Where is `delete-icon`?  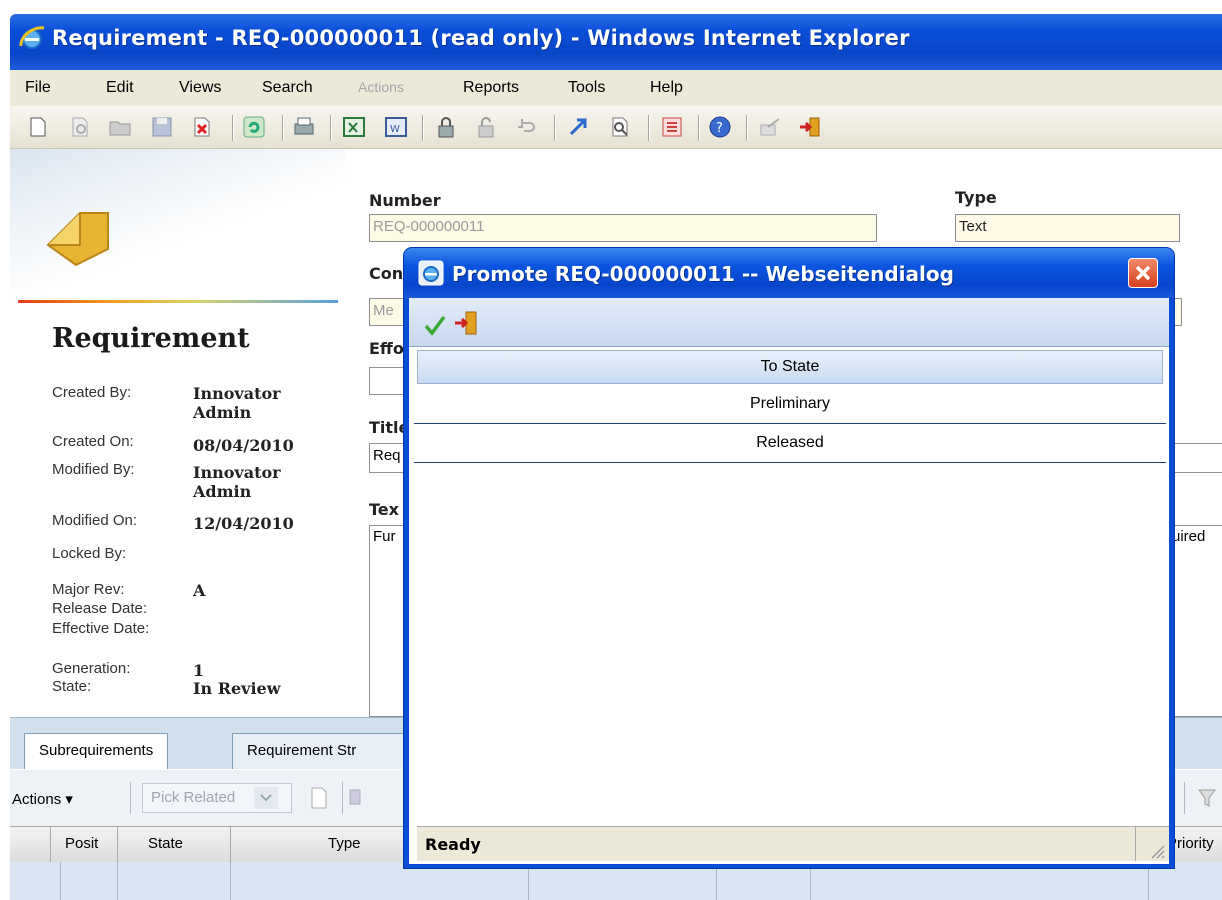 delete-icon is located at coordinates (202, 127).